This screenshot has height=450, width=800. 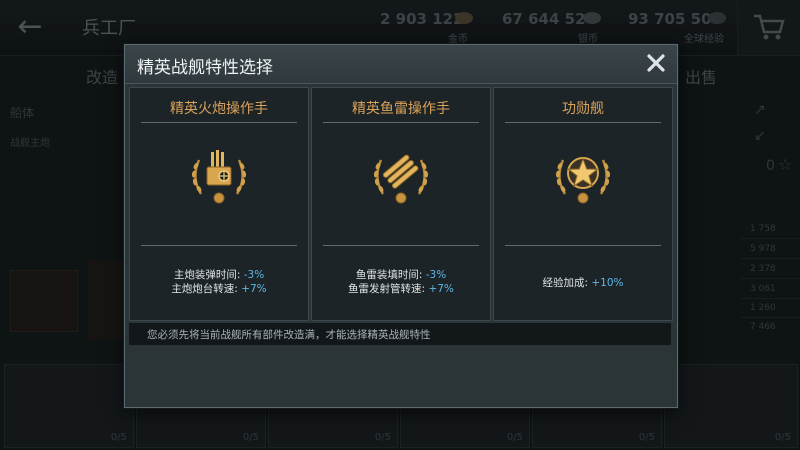 What do you see at coordinates (565, 283) in the screenshot?
I see `stat-label: 经验加成:` at bounding box center [565, 283].